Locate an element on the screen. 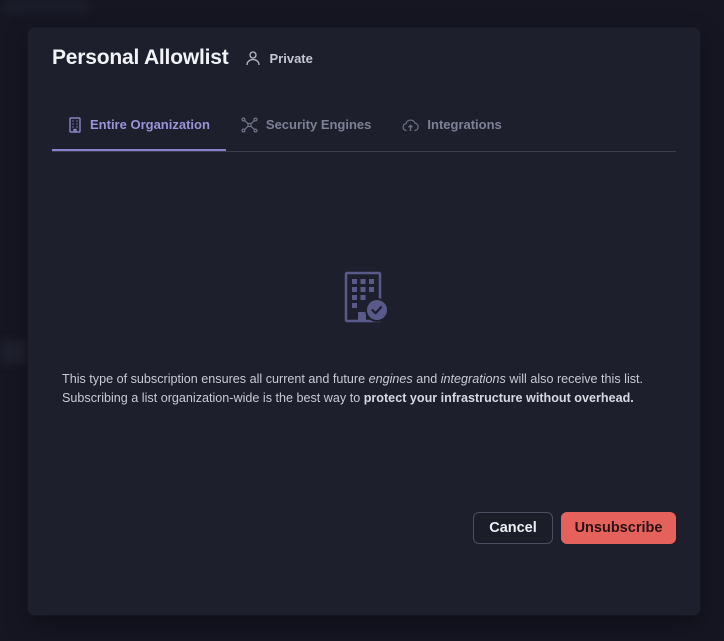 The height and width of the screenshot is (641, 724). emphasis-engines: engines is located at coordinates (390, 379).